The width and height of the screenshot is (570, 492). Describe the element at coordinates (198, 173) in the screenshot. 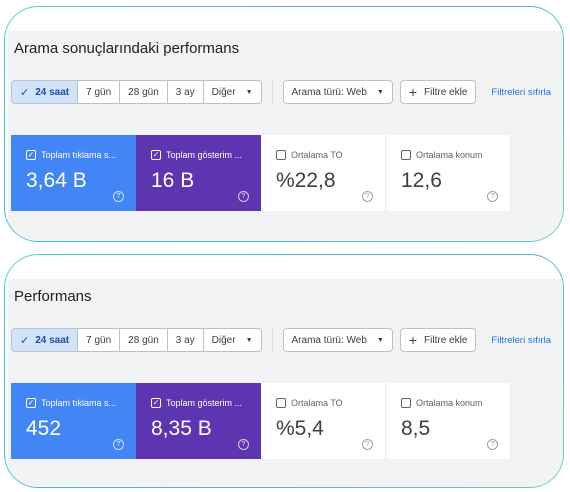

I see `metric-card-total-impressions: ✓ Toplam gösterim ... 16 B ?` at that location.